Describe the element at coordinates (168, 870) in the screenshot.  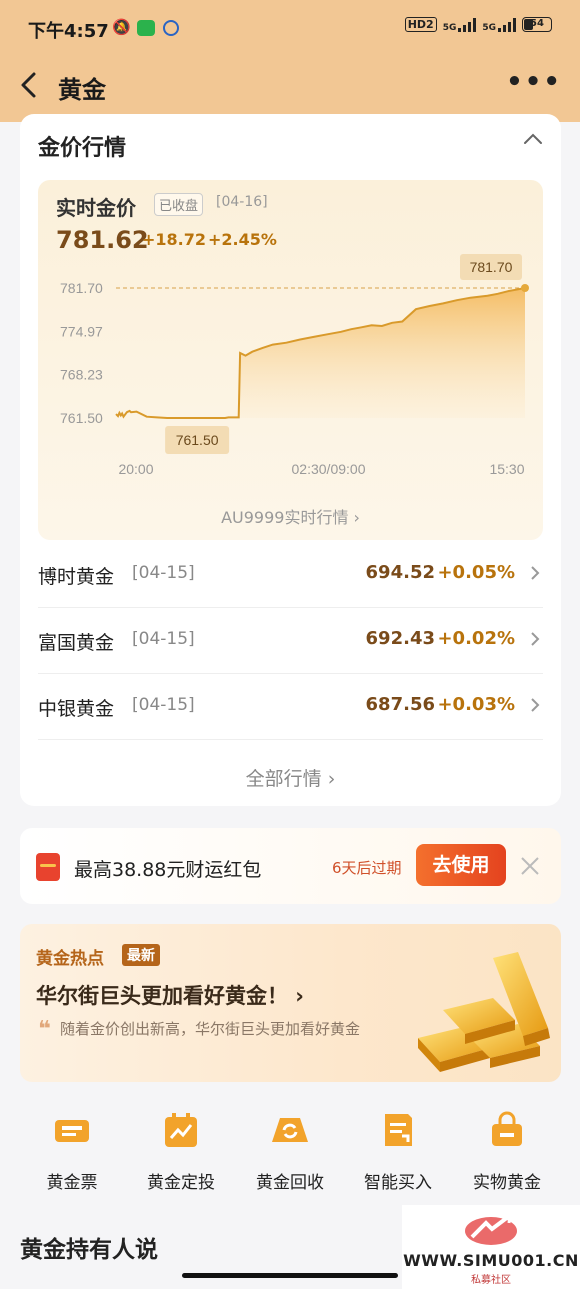
I see `red-packet-text: 最高38.88元财运红包` at that location.